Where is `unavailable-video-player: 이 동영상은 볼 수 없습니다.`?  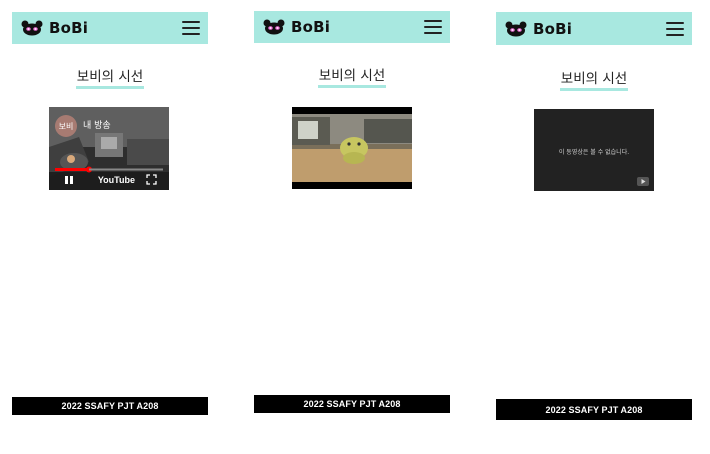 unavailable-video-player: 이 동영상은 볼 수 없습니다. is located at coordinates (594, 150).